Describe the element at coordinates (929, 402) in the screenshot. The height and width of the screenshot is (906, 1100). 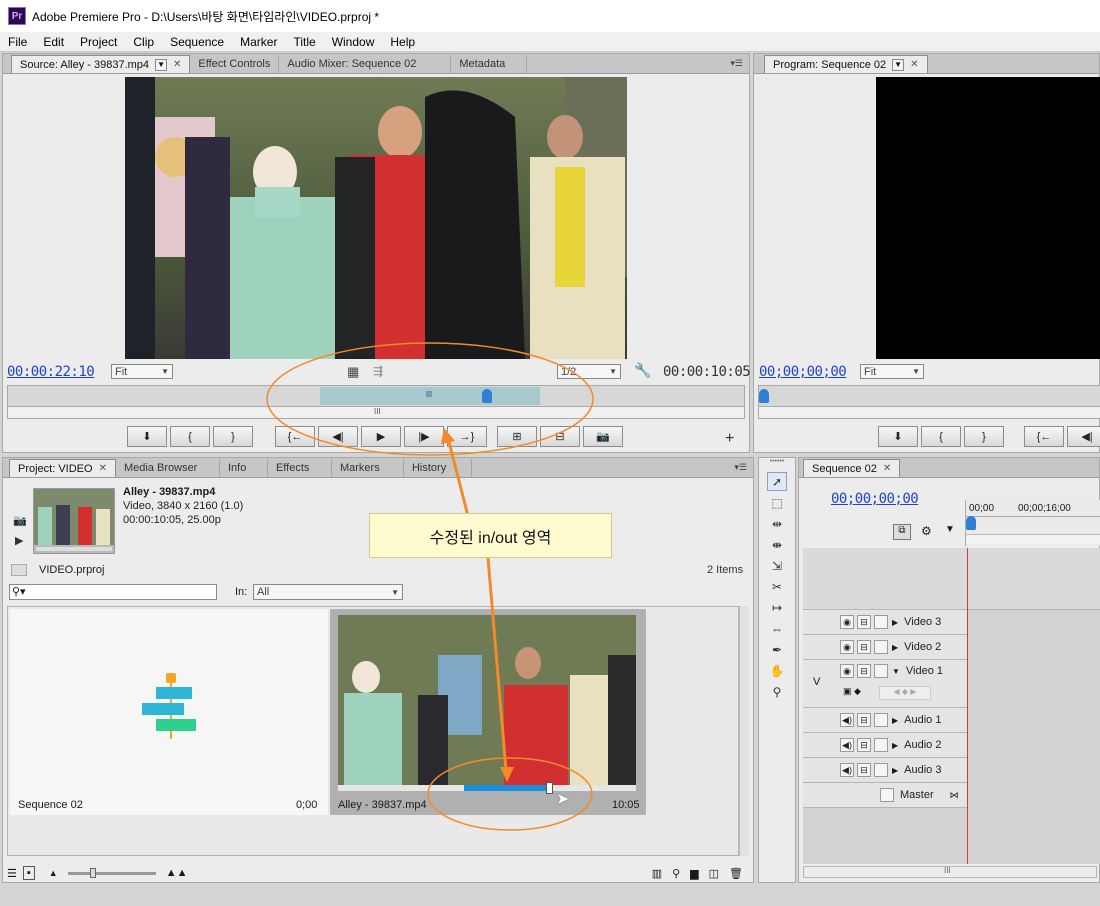
I see `program-time-ruler` at that location.